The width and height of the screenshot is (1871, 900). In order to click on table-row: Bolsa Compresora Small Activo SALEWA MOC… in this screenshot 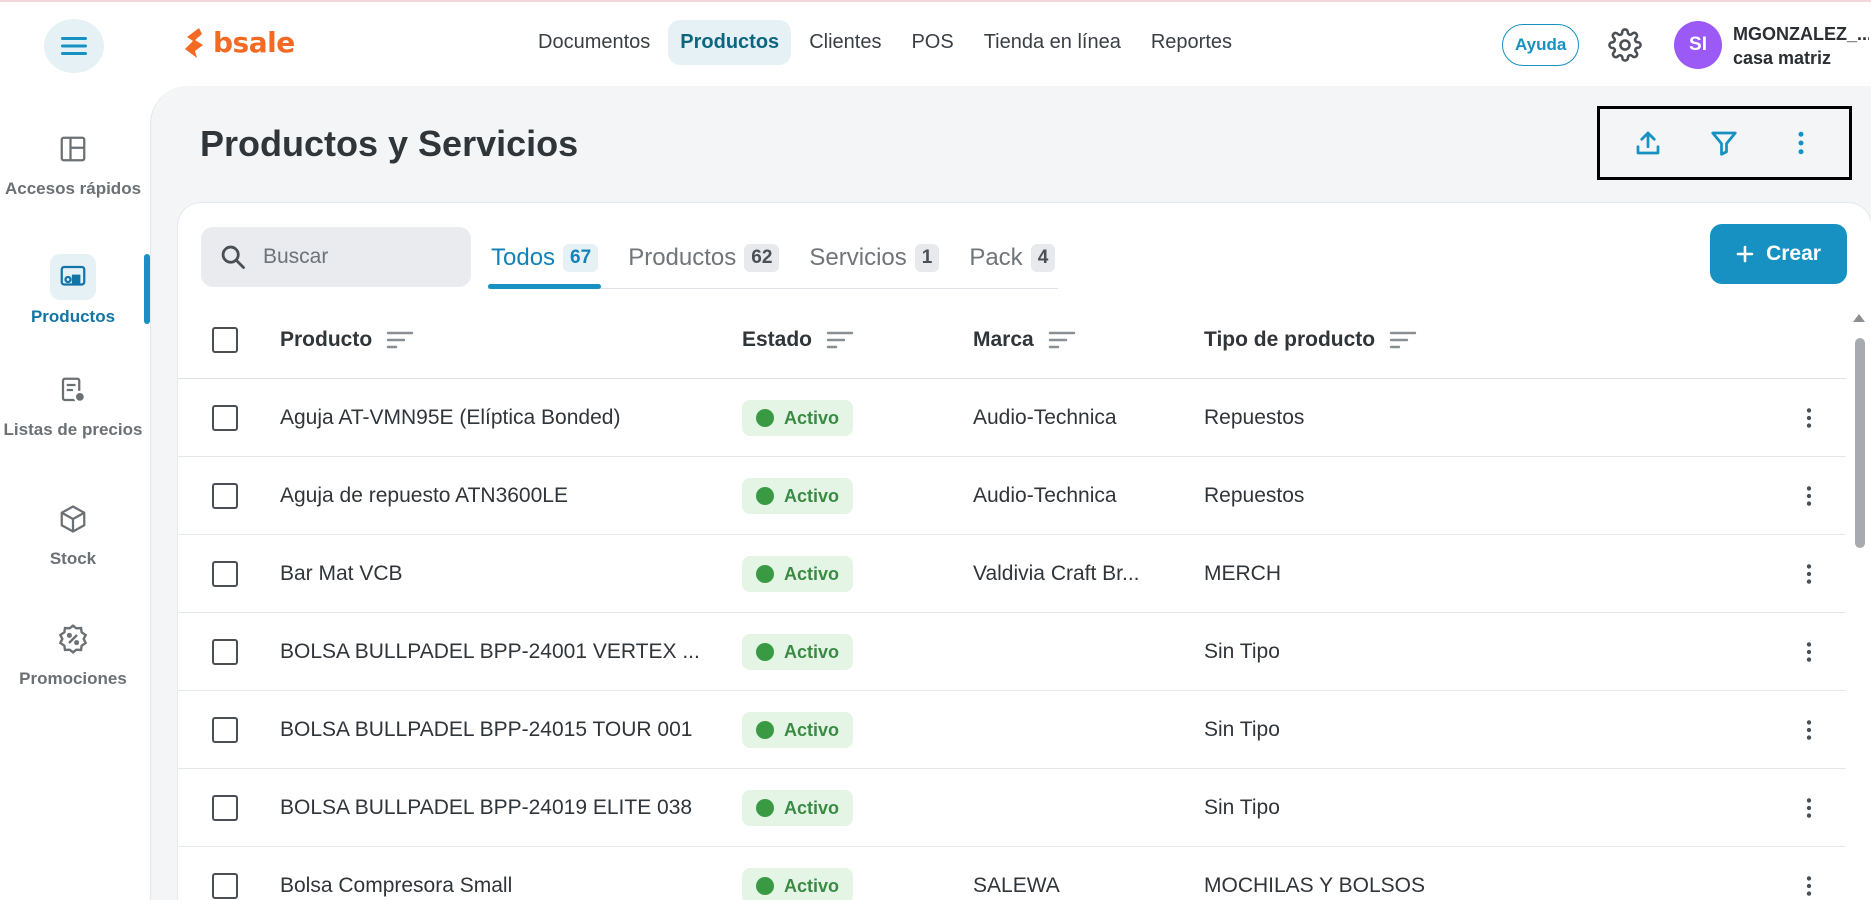, I will do `click(1012, 873)`.